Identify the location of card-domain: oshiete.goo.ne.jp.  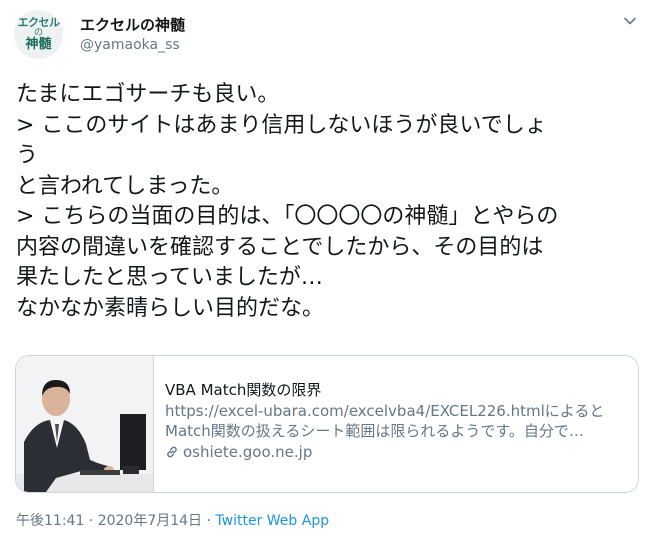
(248, 452).